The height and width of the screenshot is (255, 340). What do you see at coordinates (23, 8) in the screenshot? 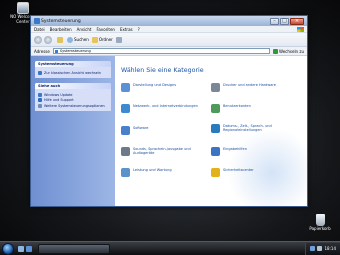
I see `welcome-center-icon` at bounding box center [23, 8].